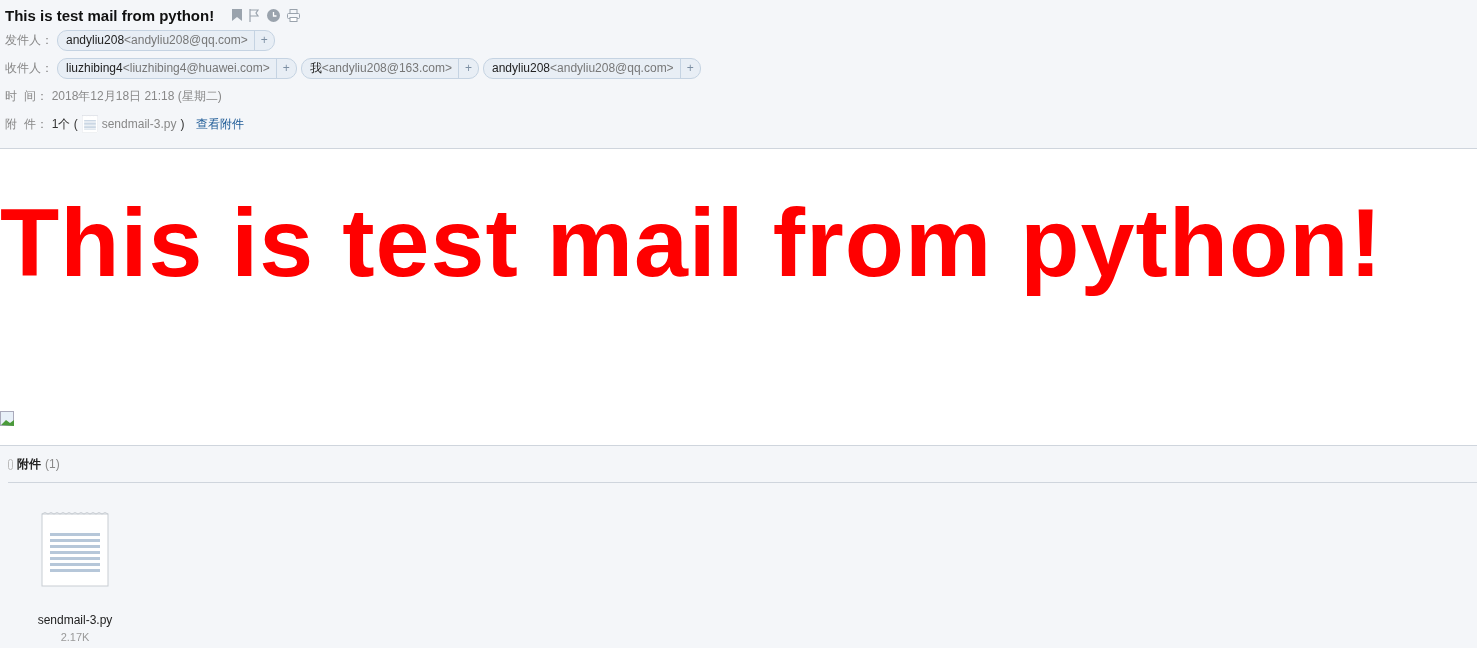  What do you see at coordinates (29, 40) in the screenshot?
I see `field-label: 发件人：` at bounding box center [29, 40].